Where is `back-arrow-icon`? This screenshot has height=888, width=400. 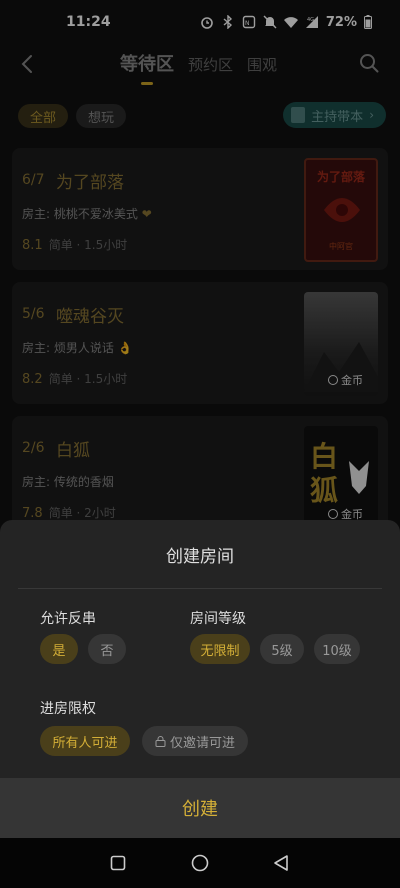 back-arrow-icon is located at coordinates (28, 64).